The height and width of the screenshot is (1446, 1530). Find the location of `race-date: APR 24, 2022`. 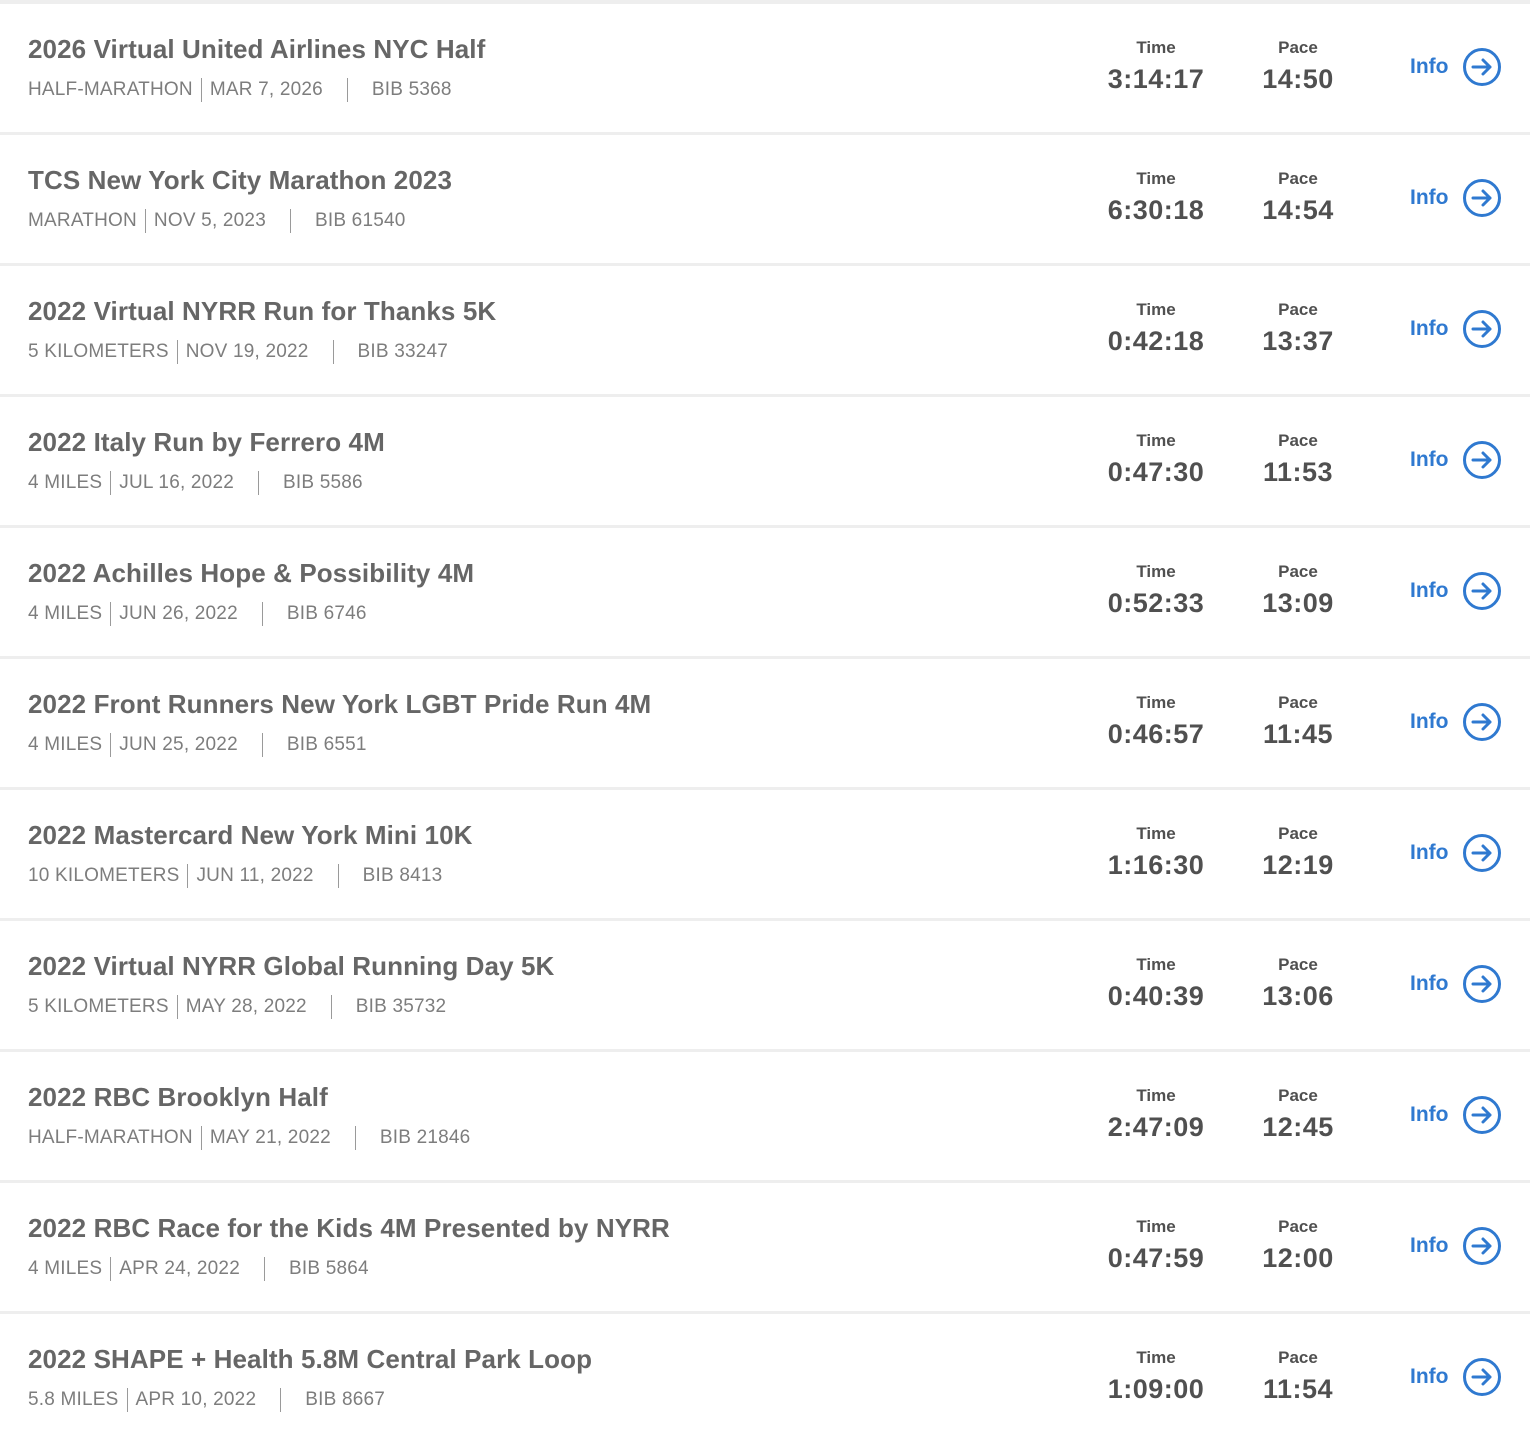

race-date: APR 24, 2022 is located at coordinates (179, 1268).